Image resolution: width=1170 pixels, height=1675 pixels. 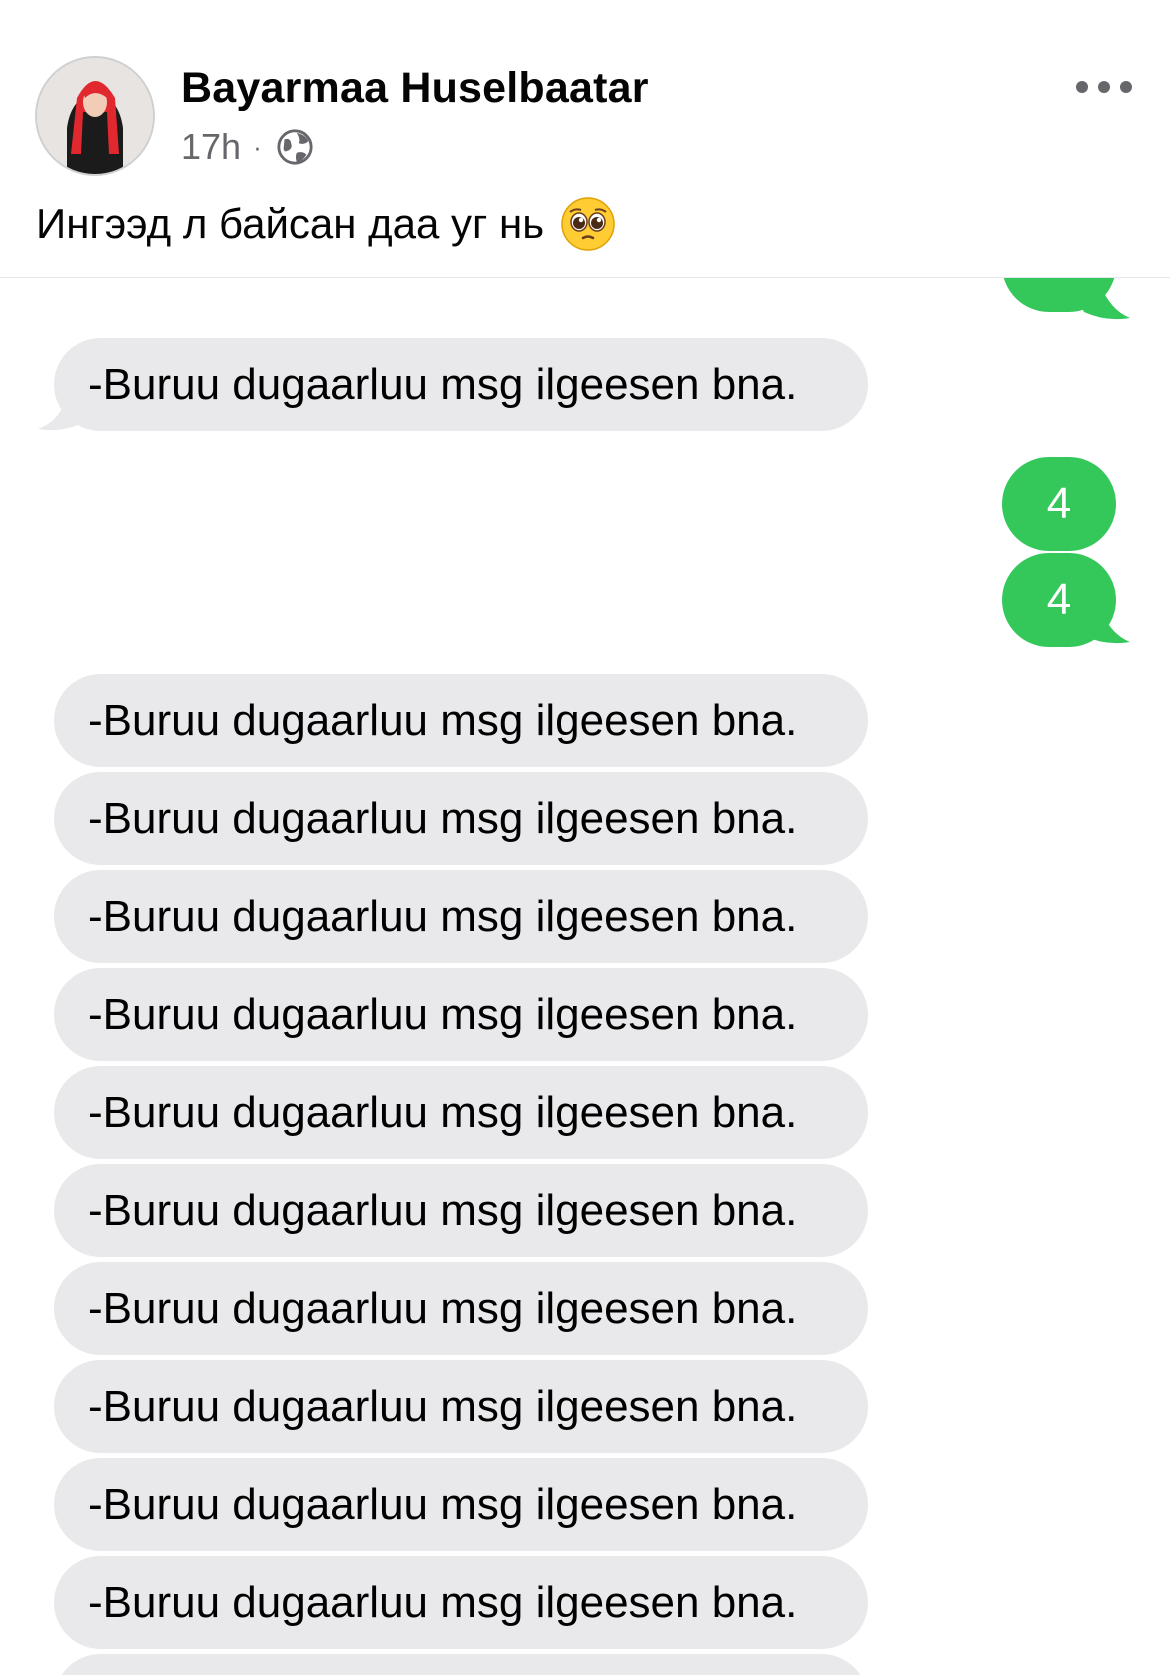 I want to click on post-caption: Ингээд л байсан даа уг нь, so click(x=326, y=224).